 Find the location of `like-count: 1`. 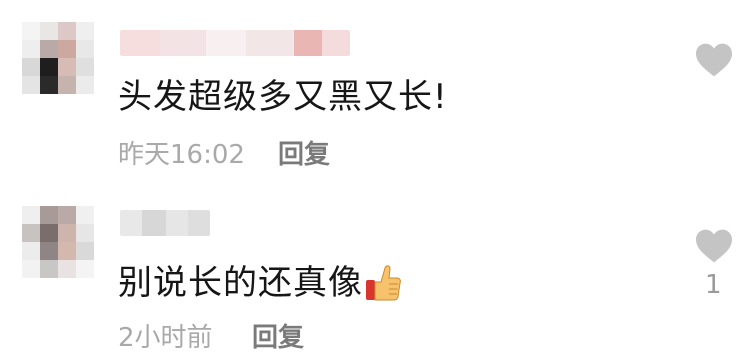

like-count: 1 is located at coordinates (713, 285).